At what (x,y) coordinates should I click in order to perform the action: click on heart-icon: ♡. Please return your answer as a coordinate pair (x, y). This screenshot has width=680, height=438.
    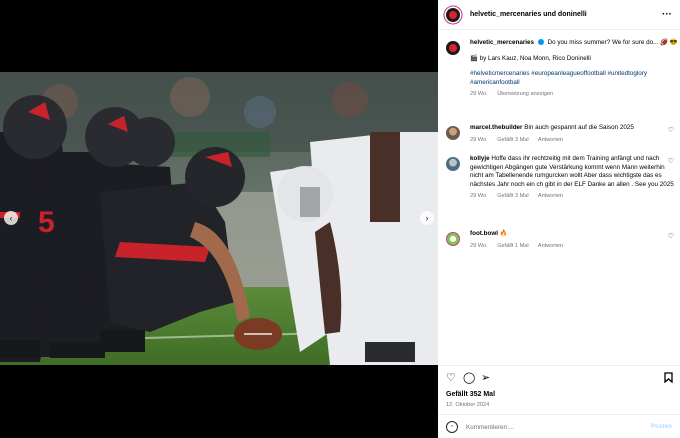
    Looking at the image, I should click on (451, 378).